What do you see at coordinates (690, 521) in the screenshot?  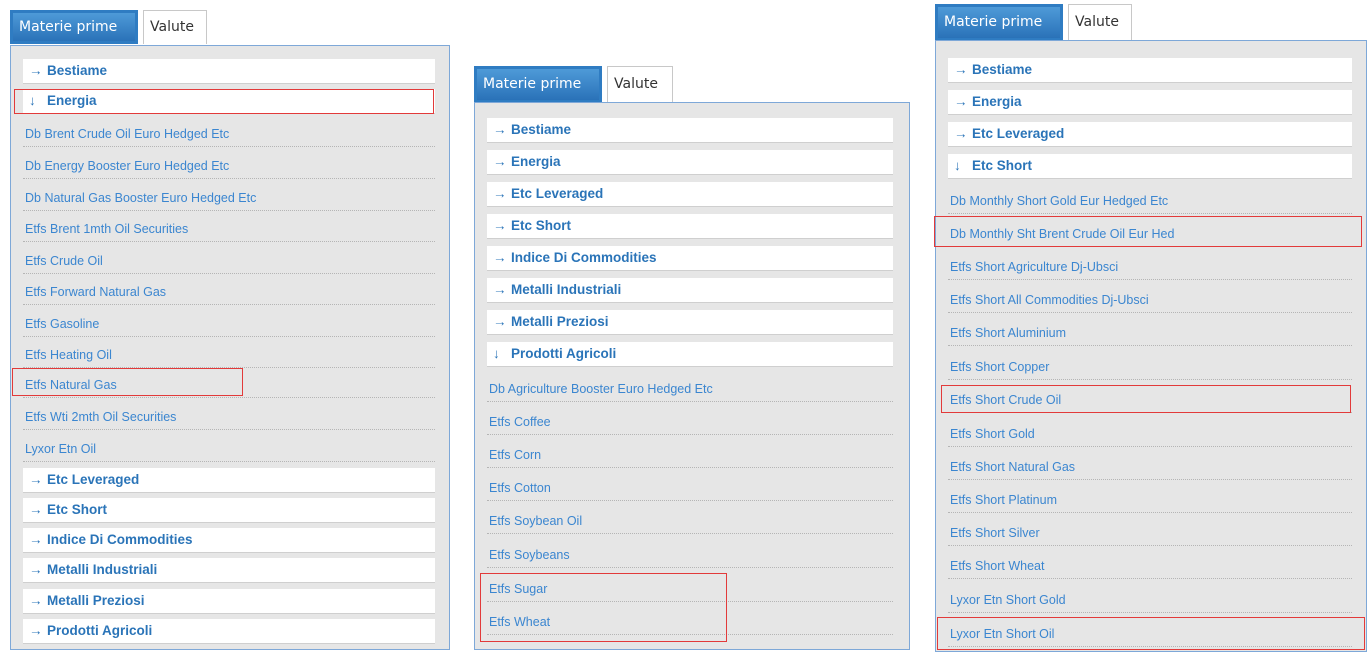 I see `list-item: Etfs Soybean Oil` at bounding box center [690, 521].